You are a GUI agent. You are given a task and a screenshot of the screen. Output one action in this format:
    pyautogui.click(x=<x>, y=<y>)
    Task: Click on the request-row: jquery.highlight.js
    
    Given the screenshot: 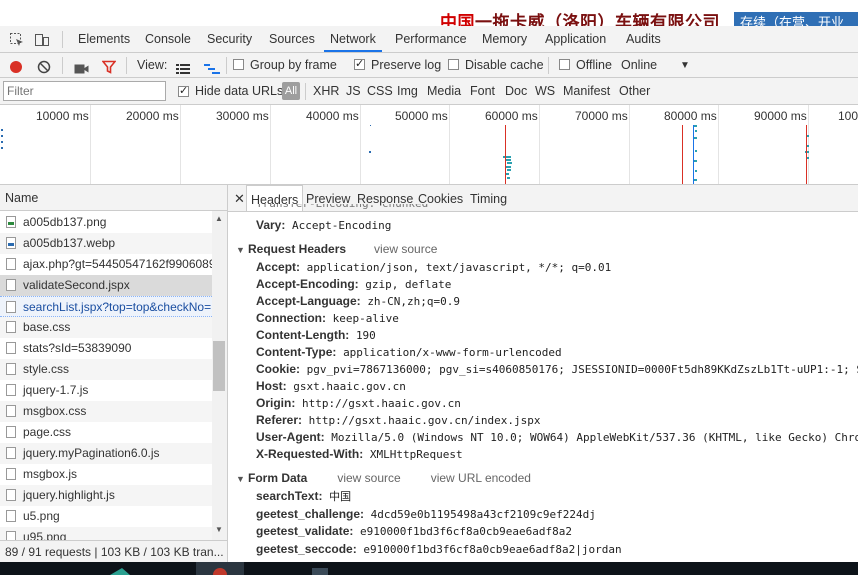 What is the action you would take?
    pyautogui.click(x=106, y=495)
    